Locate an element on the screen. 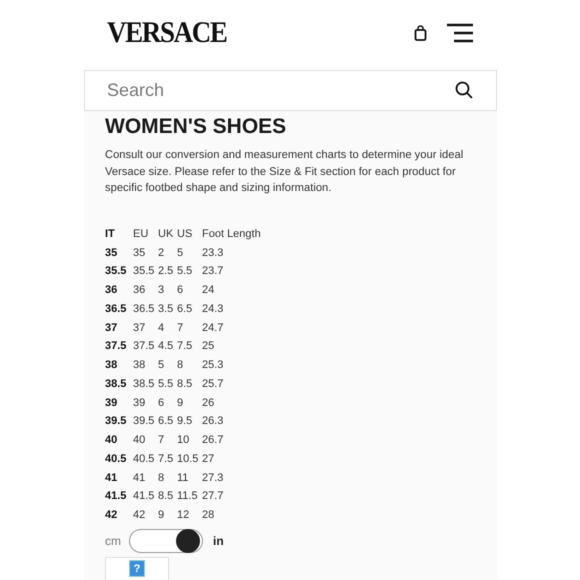  table-cell: 26 is located at coordinates (208, 402).